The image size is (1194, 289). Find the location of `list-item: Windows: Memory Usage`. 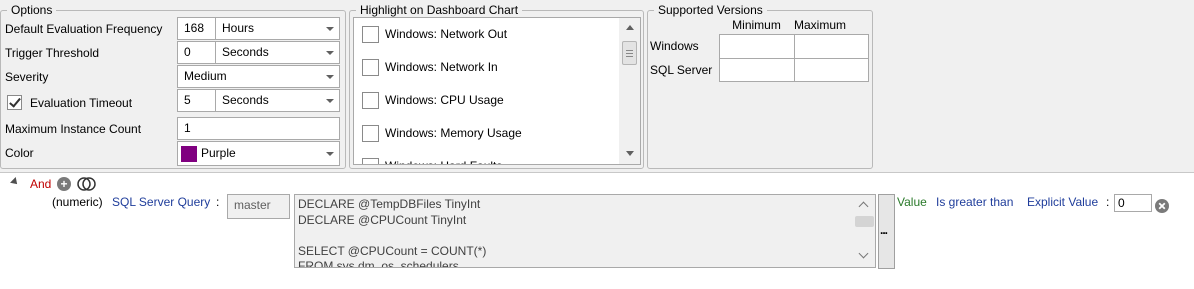

list-item: Windows: Memory Usage is located at coordinates (483, 133).